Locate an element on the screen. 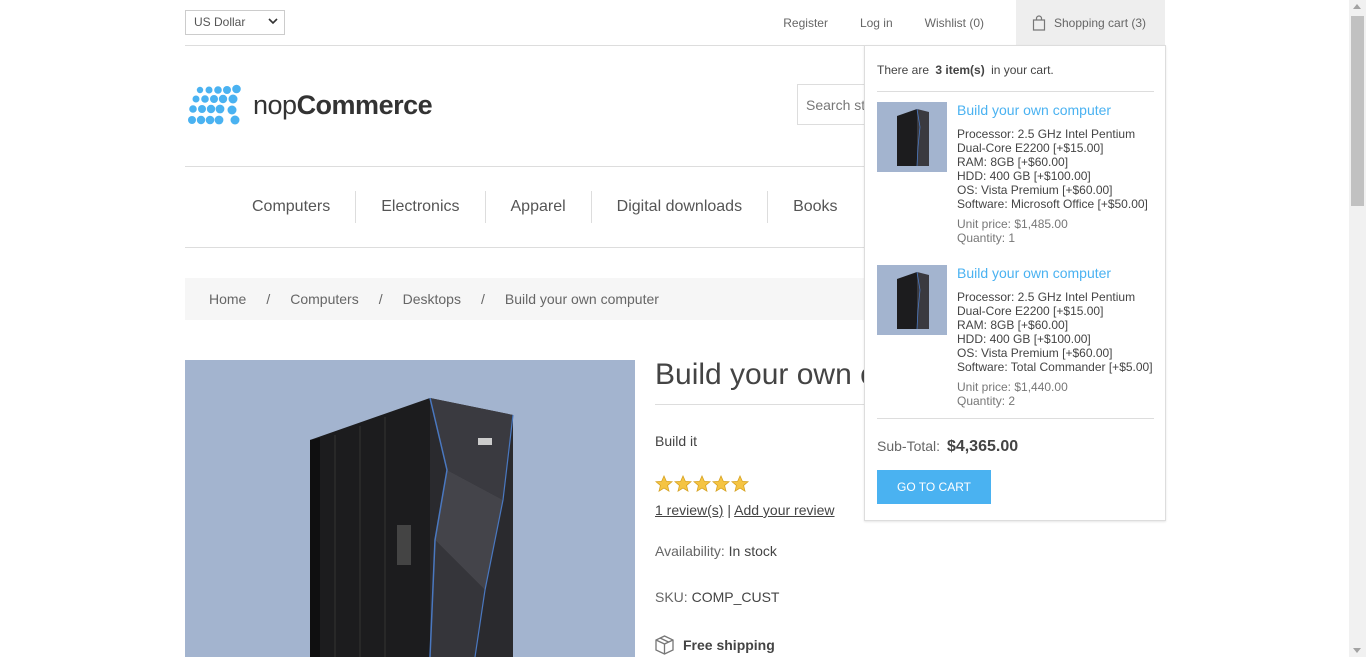 The image size is (1366, 657). breadcrumb-home: Home is located at coordinates (227, 299).